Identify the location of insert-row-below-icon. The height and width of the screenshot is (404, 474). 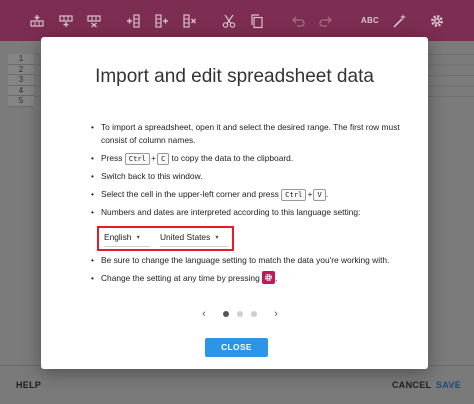
(66, 21).